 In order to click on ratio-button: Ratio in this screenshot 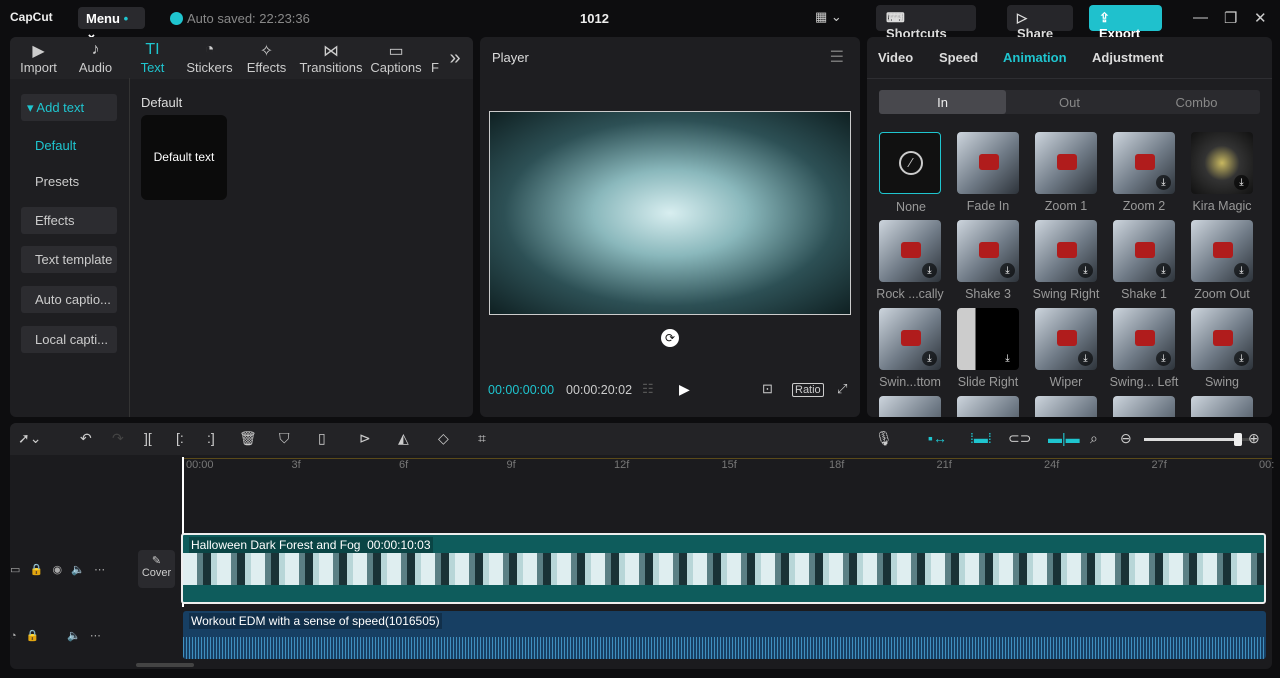, I will do `click(808, 390)`.